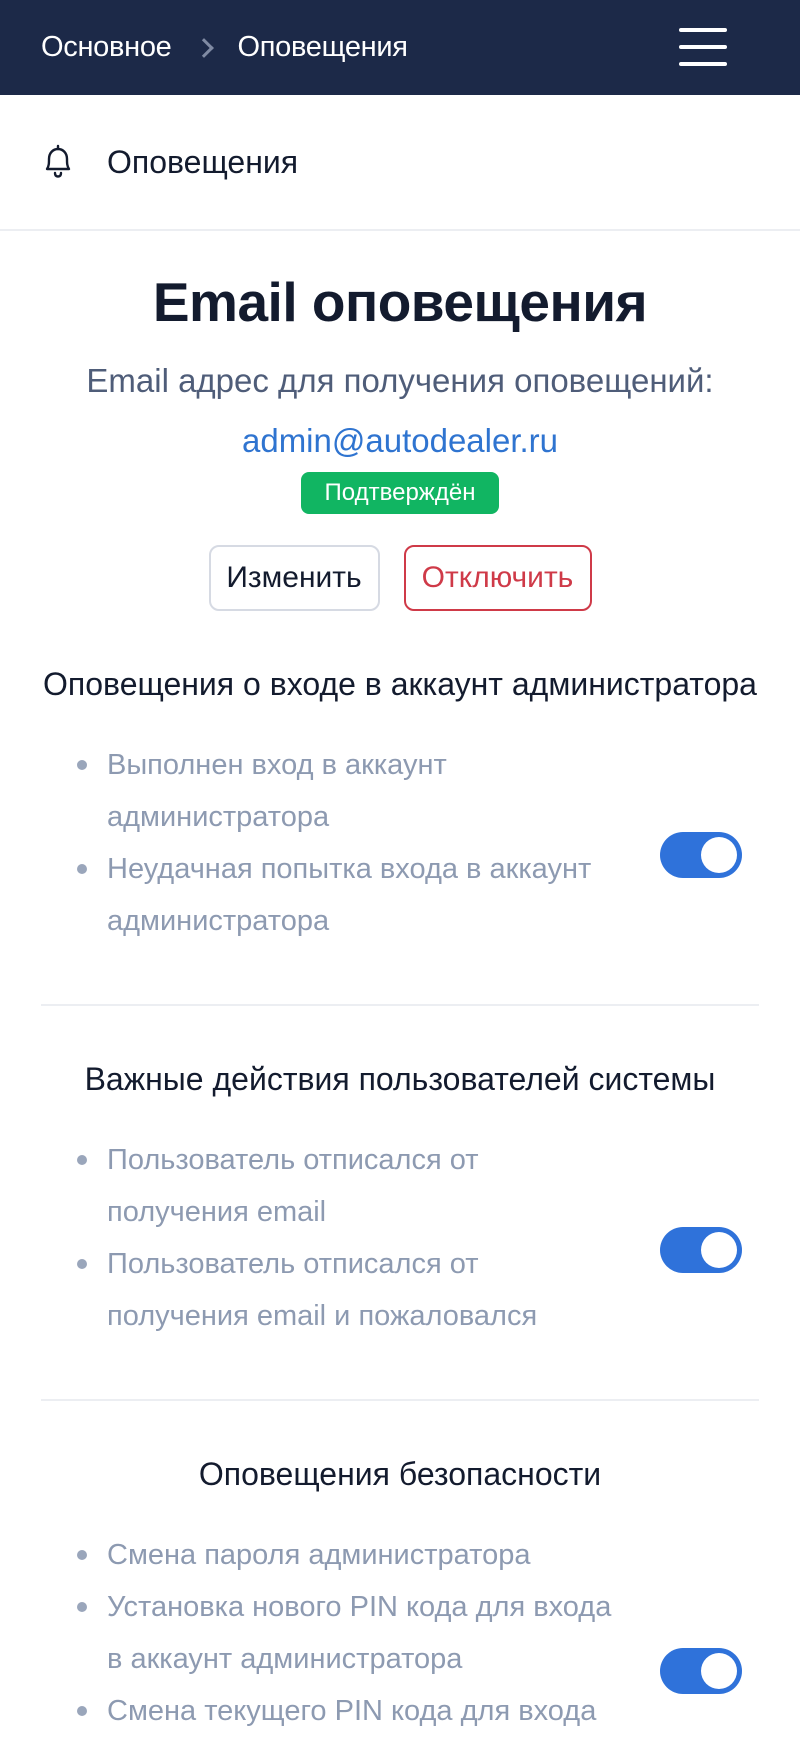 This screenshot has width=800, height=1737. I want to click on section-header: Оповещения, so click(400, 163).